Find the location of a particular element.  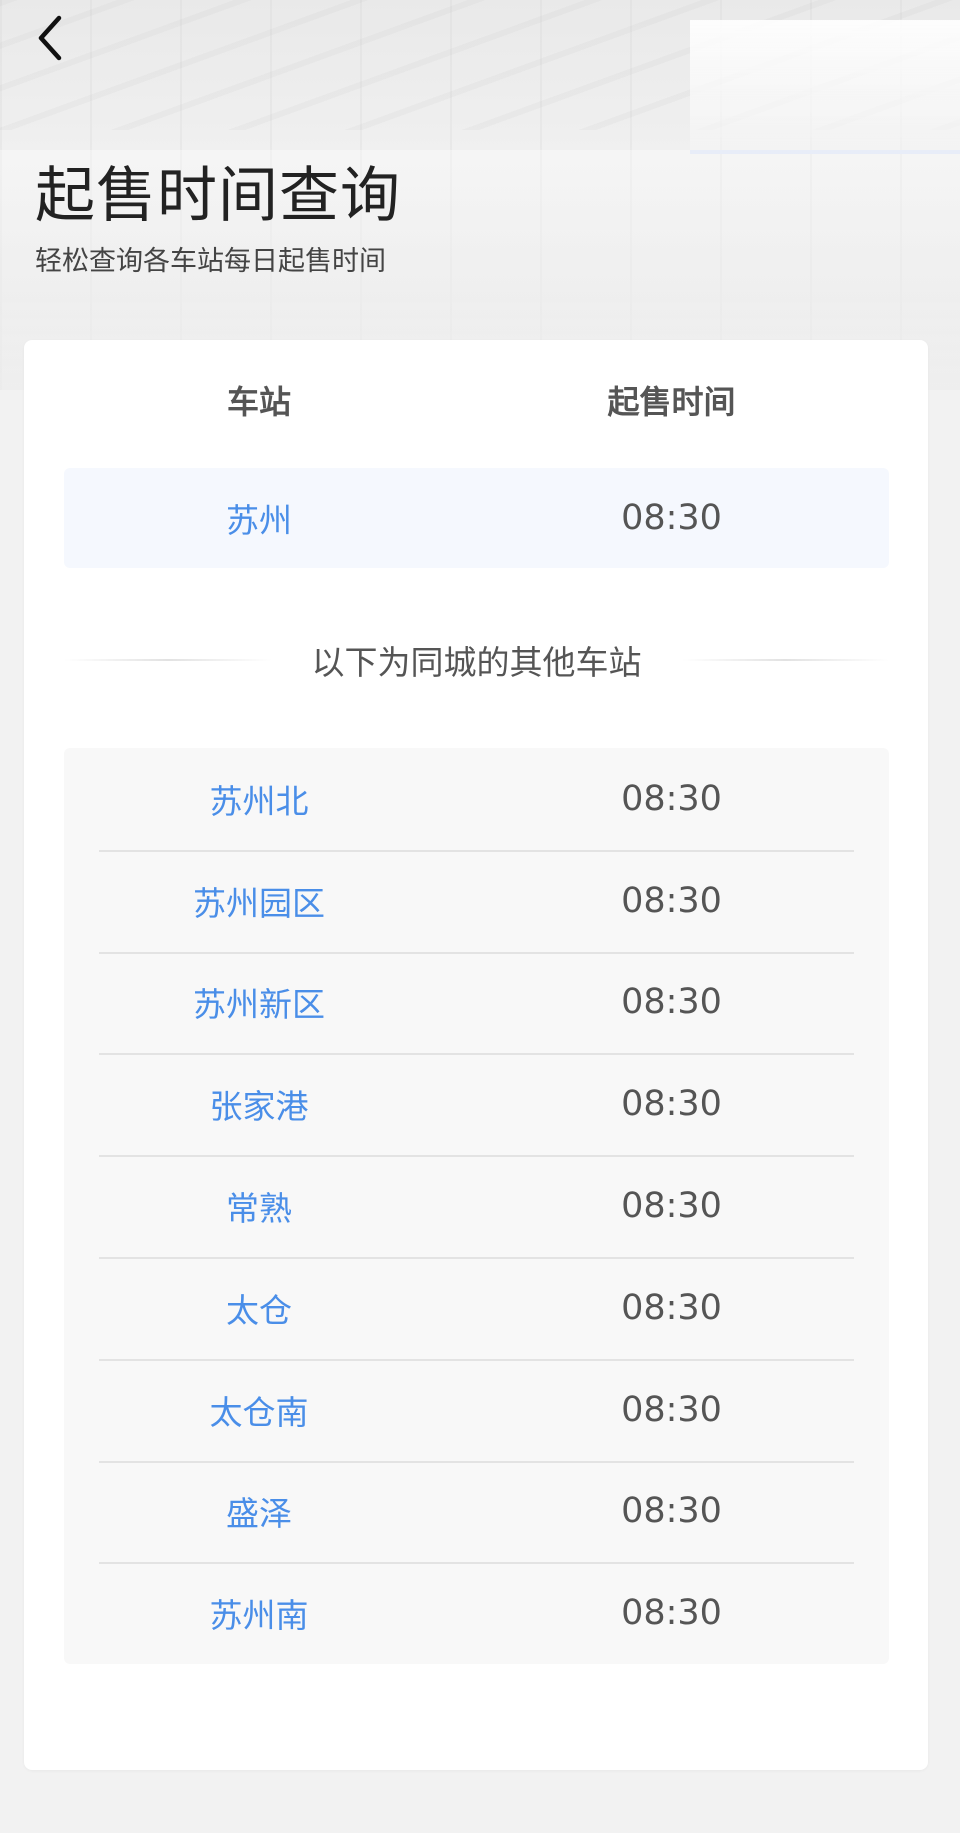

station-name: 太仓南 is located at coordinates (259, 1410).